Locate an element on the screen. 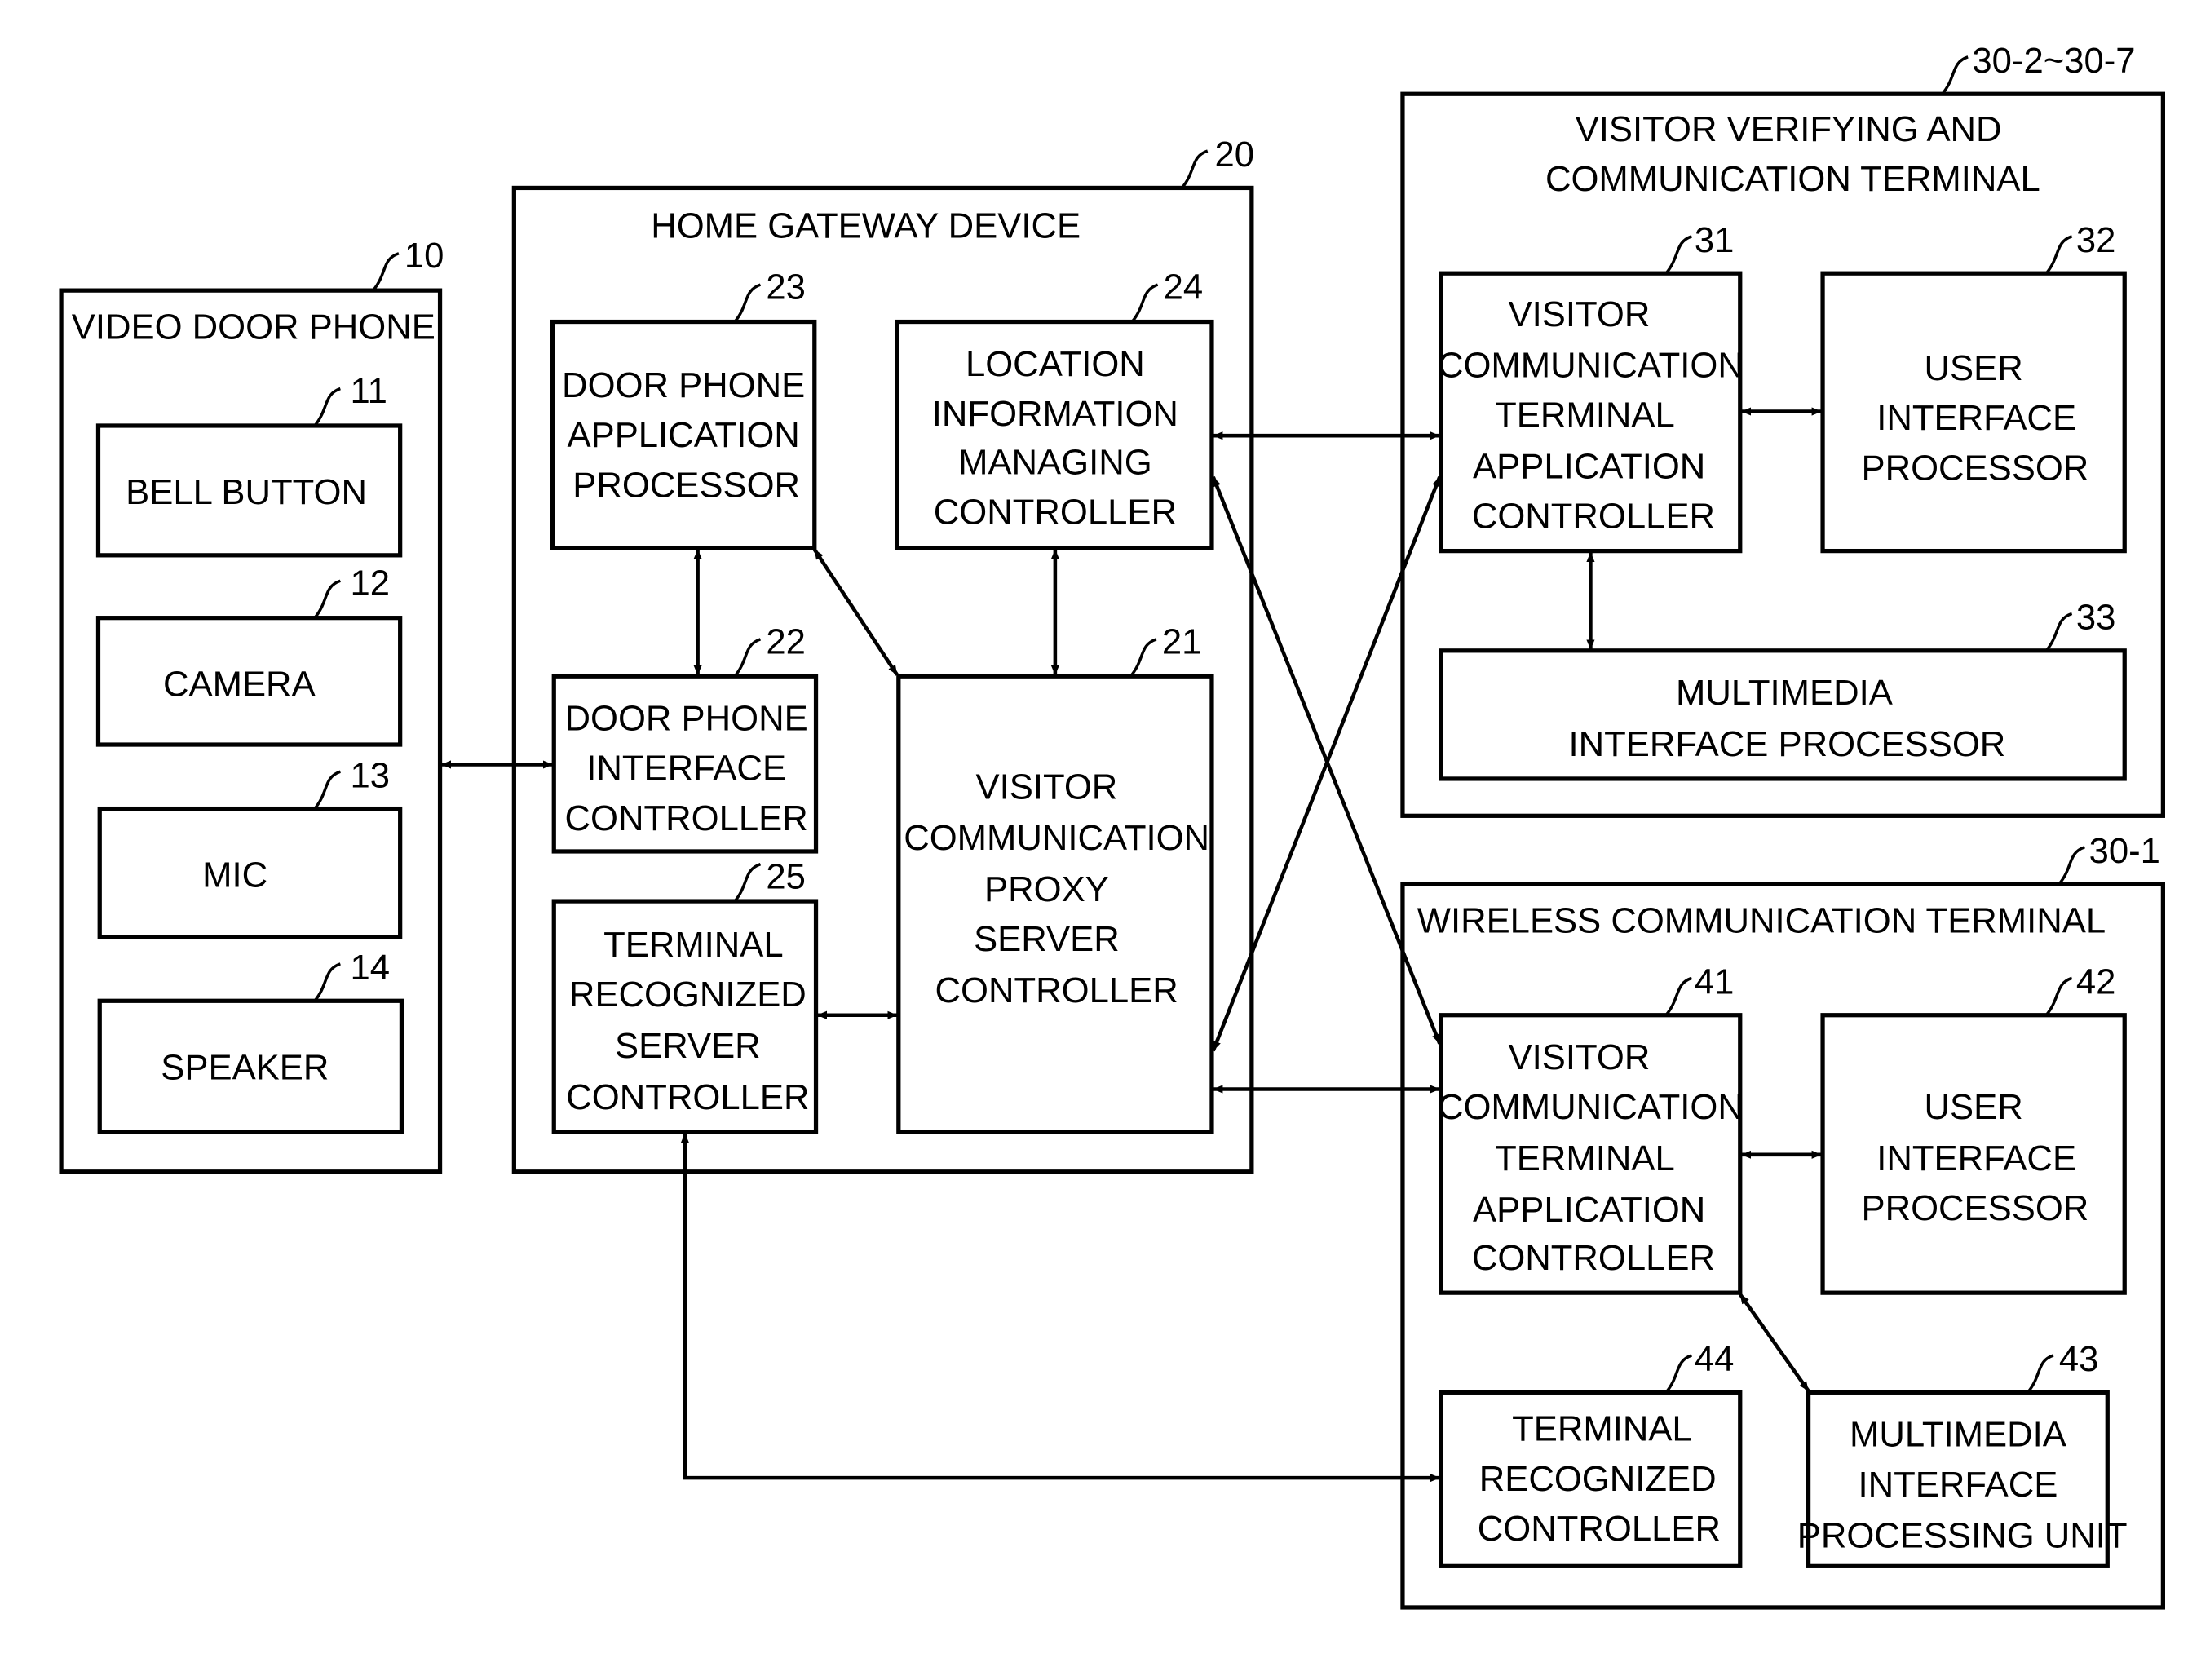 Image resolution: width=2210 pixels, height=1680 pixels. ref-label-25: 25 is located at coordinates (786, 876).